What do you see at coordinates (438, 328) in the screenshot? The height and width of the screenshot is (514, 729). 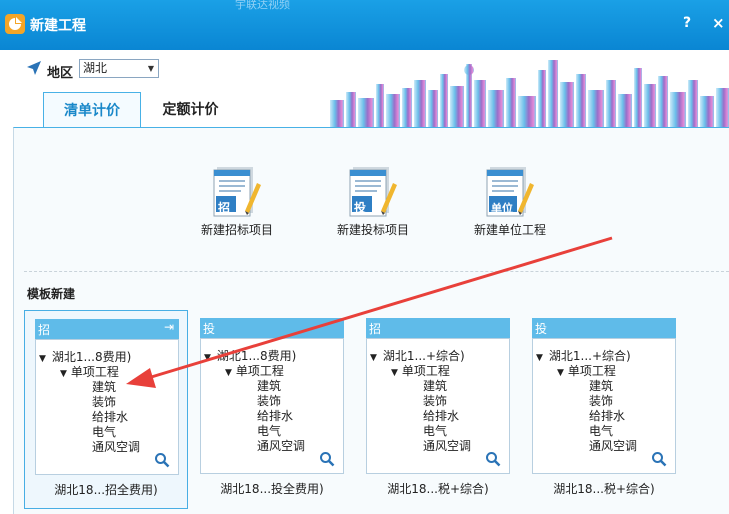 I see `template-card-header: 招` at bounding box center [438, 328].